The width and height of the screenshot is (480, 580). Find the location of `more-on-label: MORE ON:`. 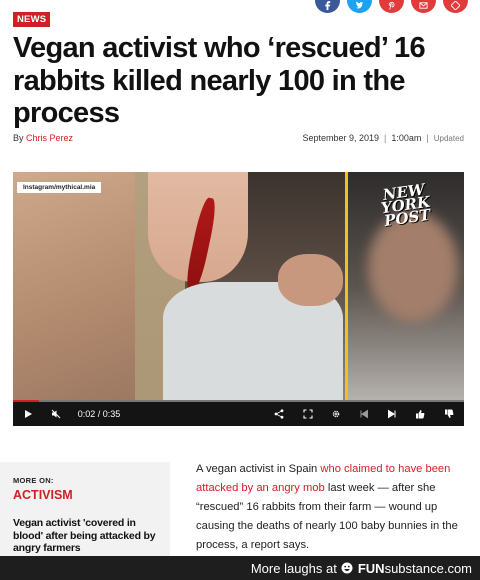

more-on-label: MORE ON: is located at coordinates (33, 480).